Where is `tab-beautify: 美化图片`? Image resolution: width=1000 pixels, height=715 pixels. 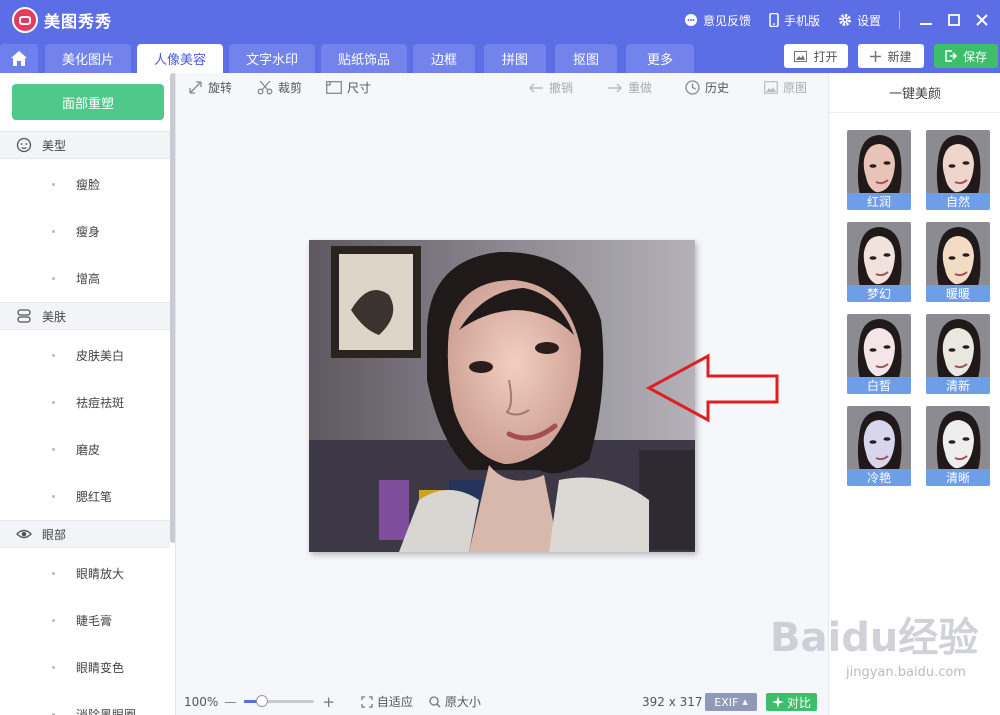 tab-beautify: 美化图片 is located at coordinates (88, 58).